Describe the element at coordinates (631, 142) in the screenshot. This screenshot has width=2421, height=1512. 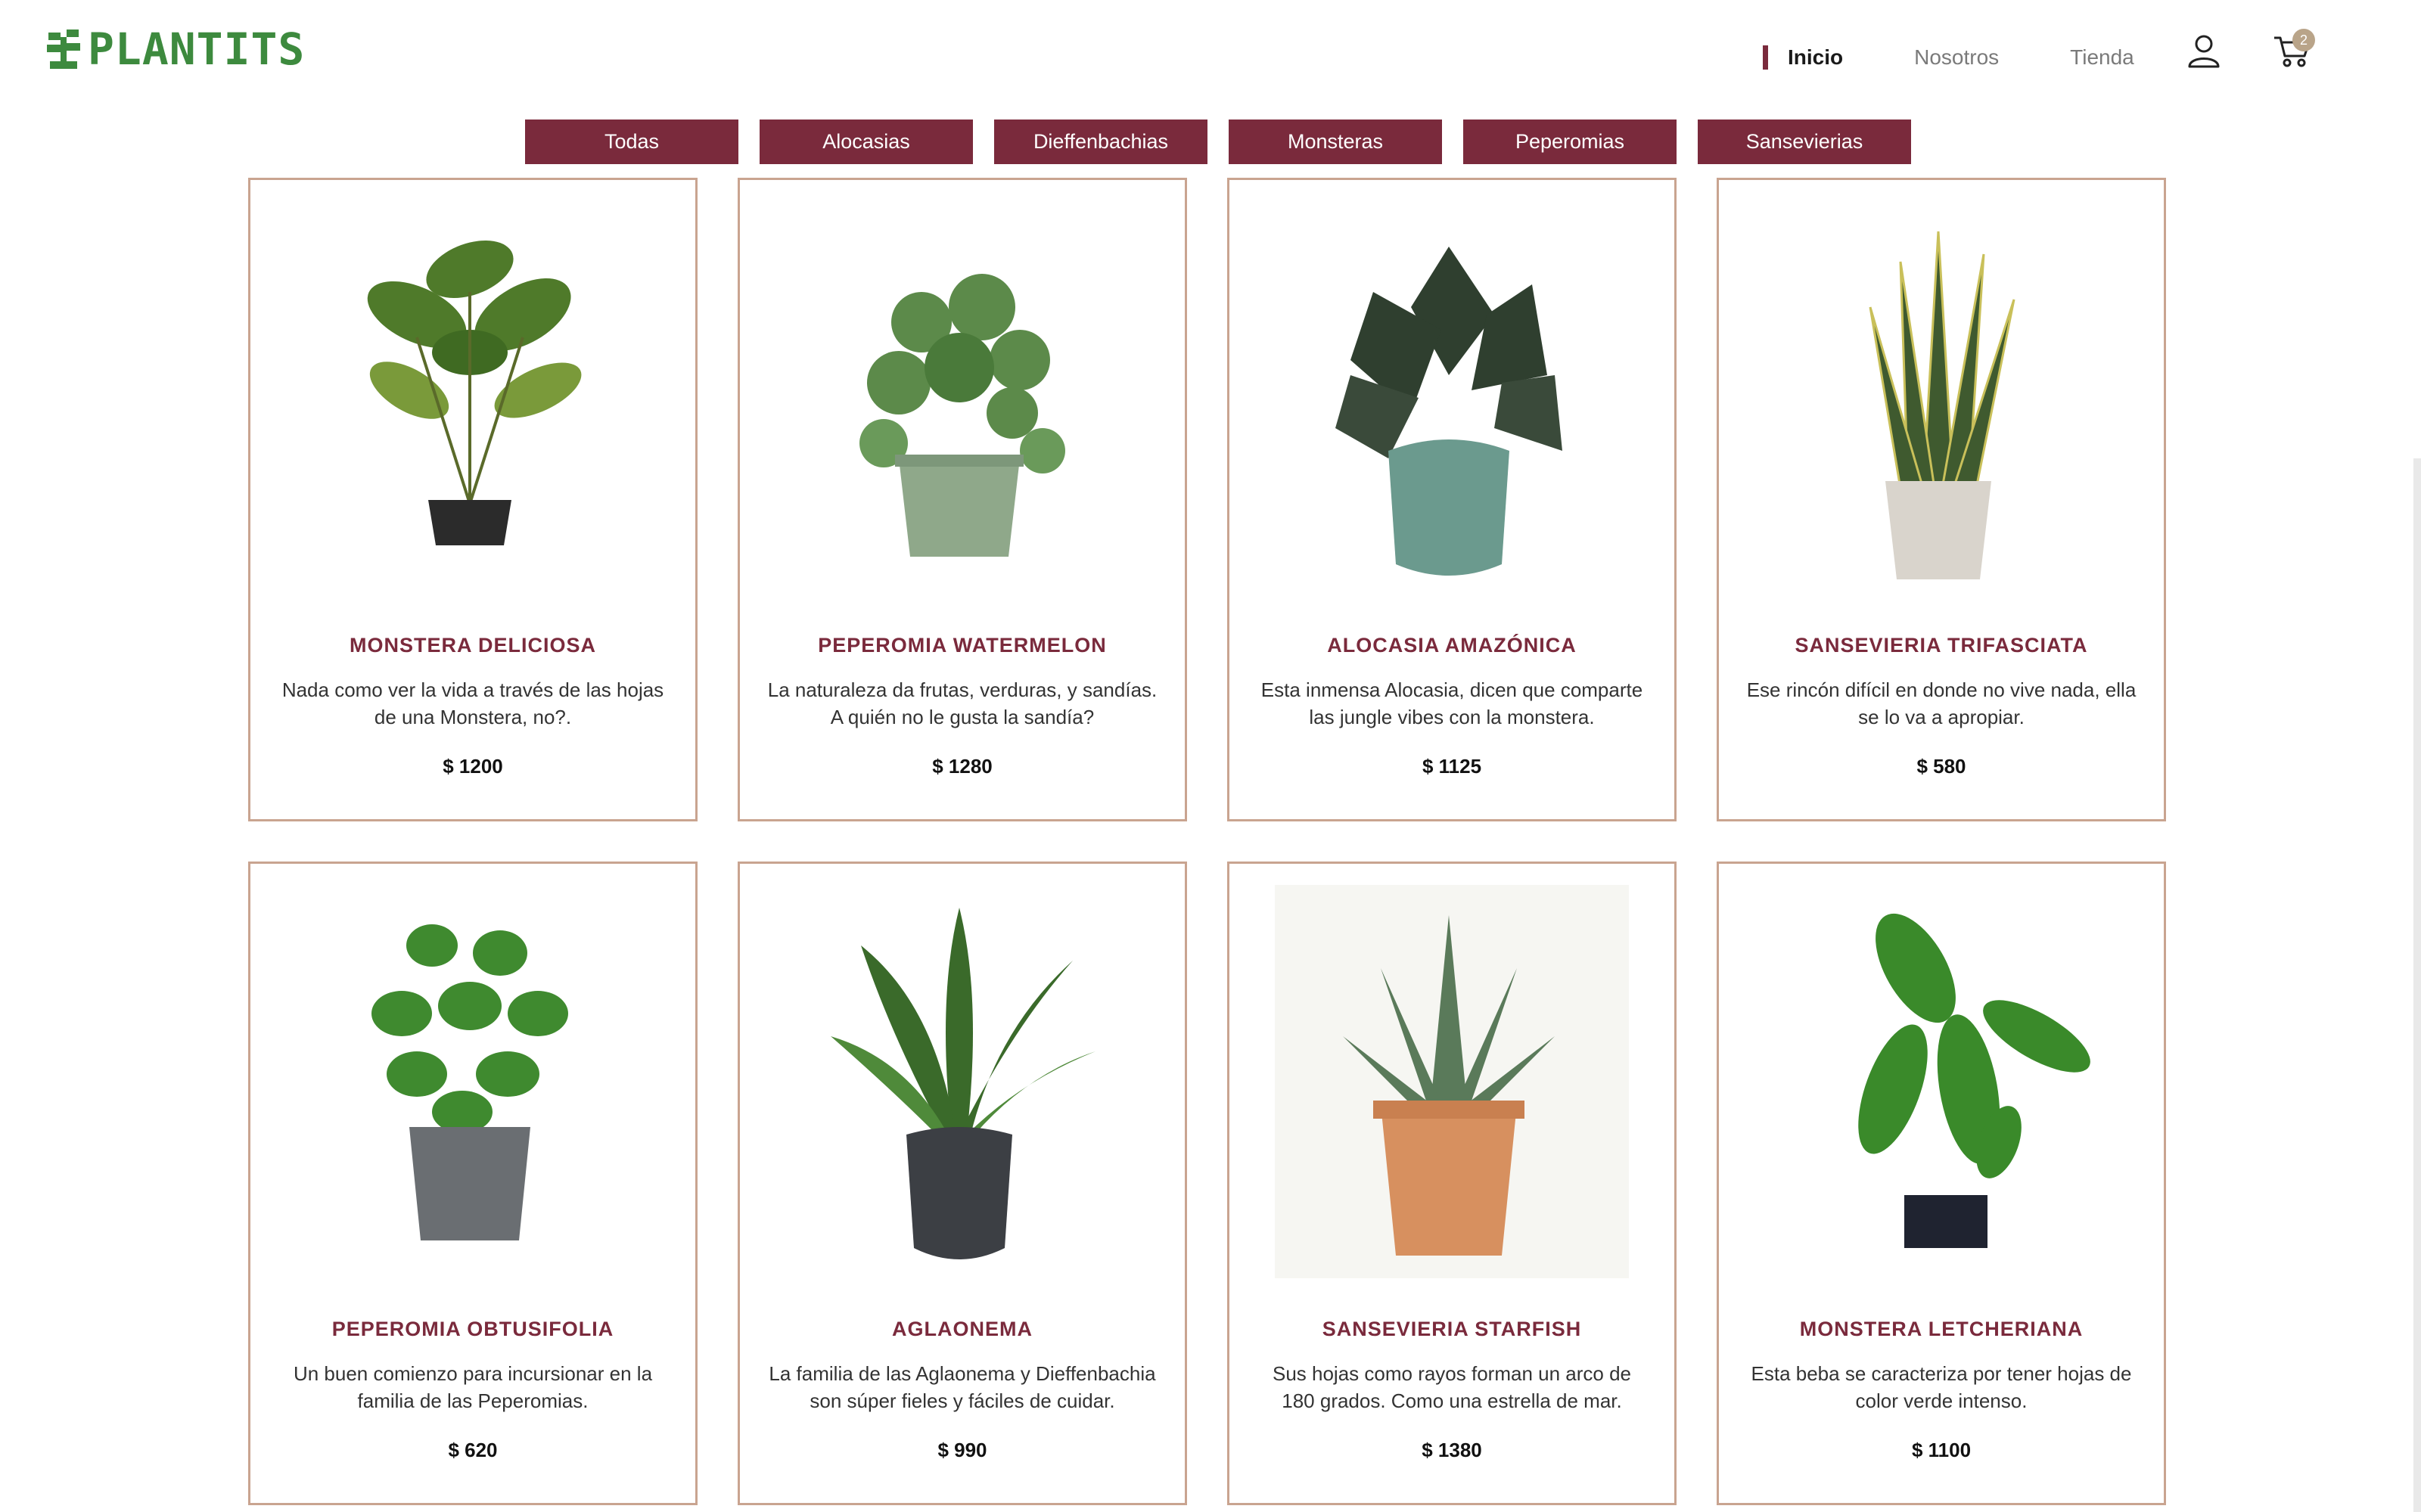
I see `filter-todas: Todas` at that location.